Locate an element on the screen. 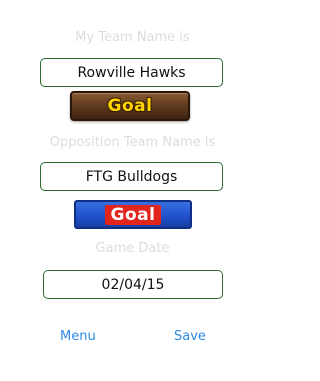  game-date-field is located at coordinates (133, 284).